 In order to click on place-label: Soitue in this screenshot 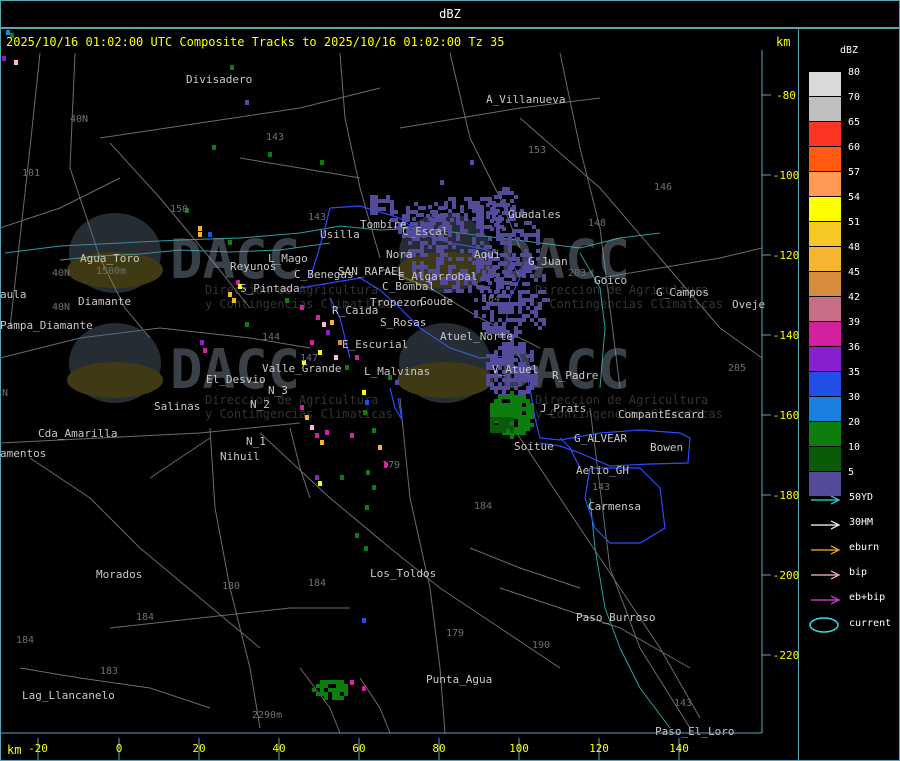, I will do `click(534, 446)`.